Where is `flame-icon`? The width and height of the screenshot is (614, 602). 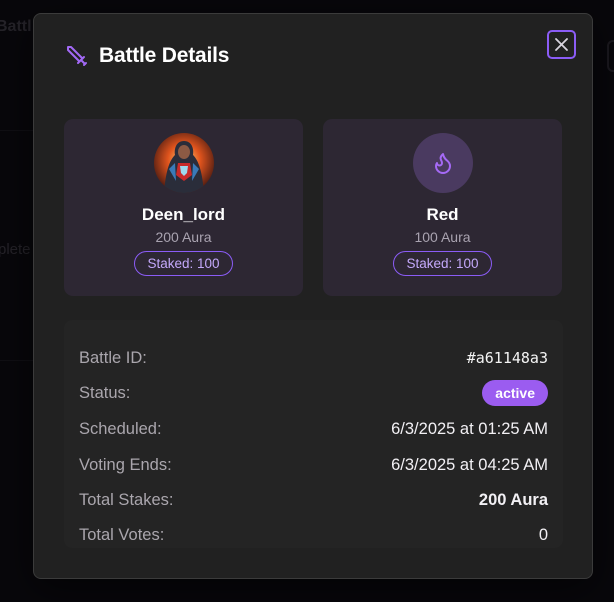 flame-icon is located at coordinates (443, 163).